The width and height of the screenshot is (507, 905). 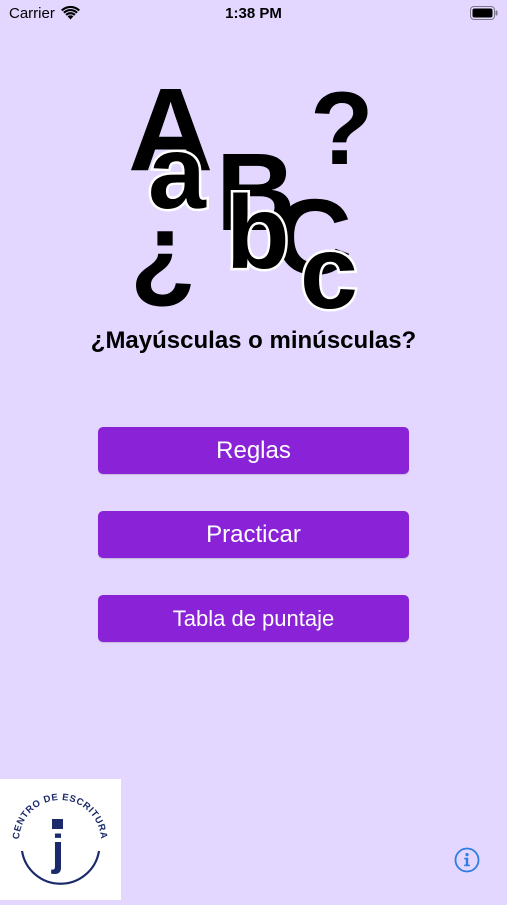 I want to click on rules-button: Reglas, so click(x=253, y=450).